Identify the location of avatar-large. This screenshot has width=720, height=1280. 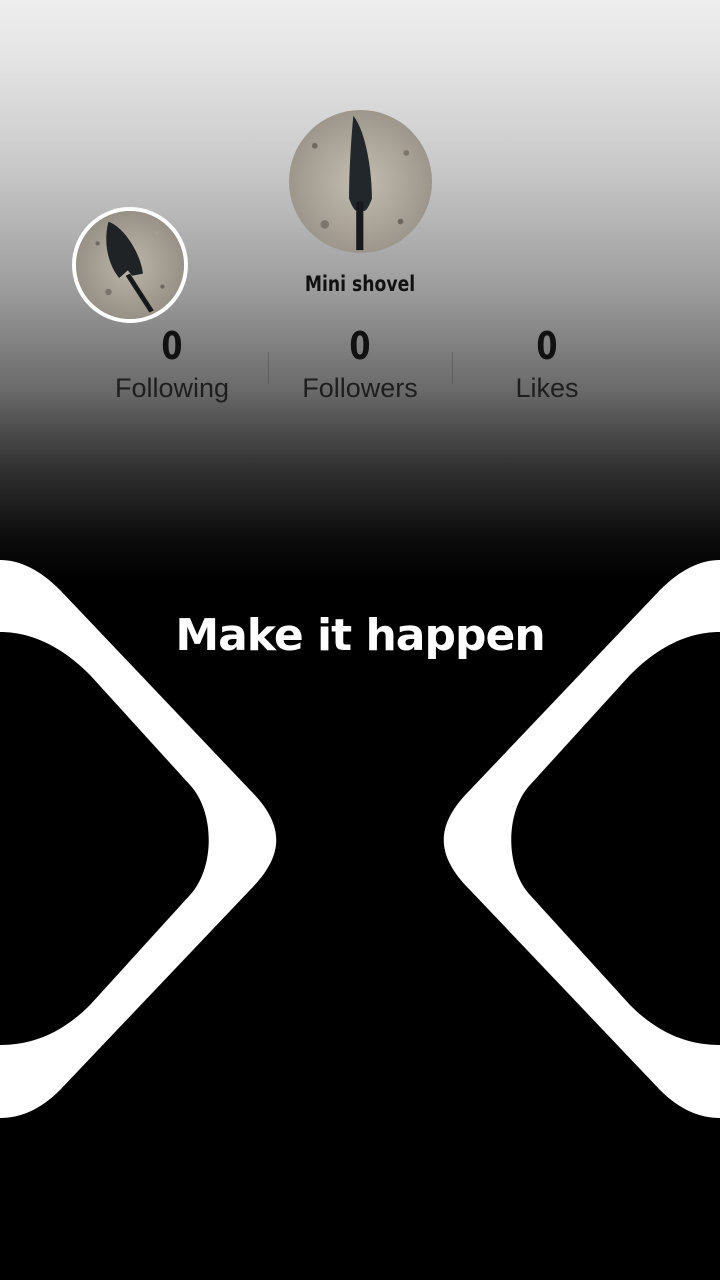
(360, 181).